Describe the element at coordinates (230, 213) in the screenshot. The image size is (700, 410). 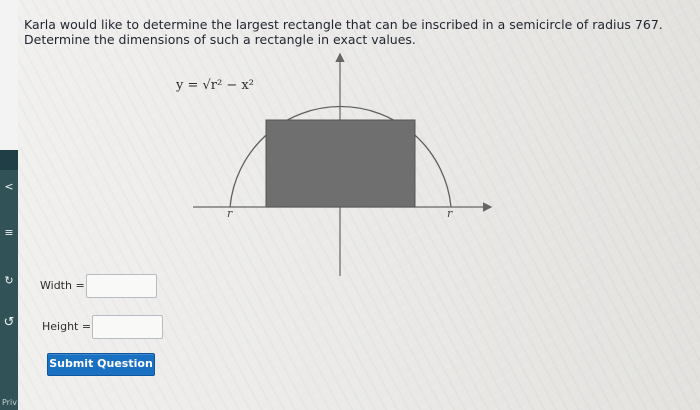
I see `left-radius-label: r` at that location.